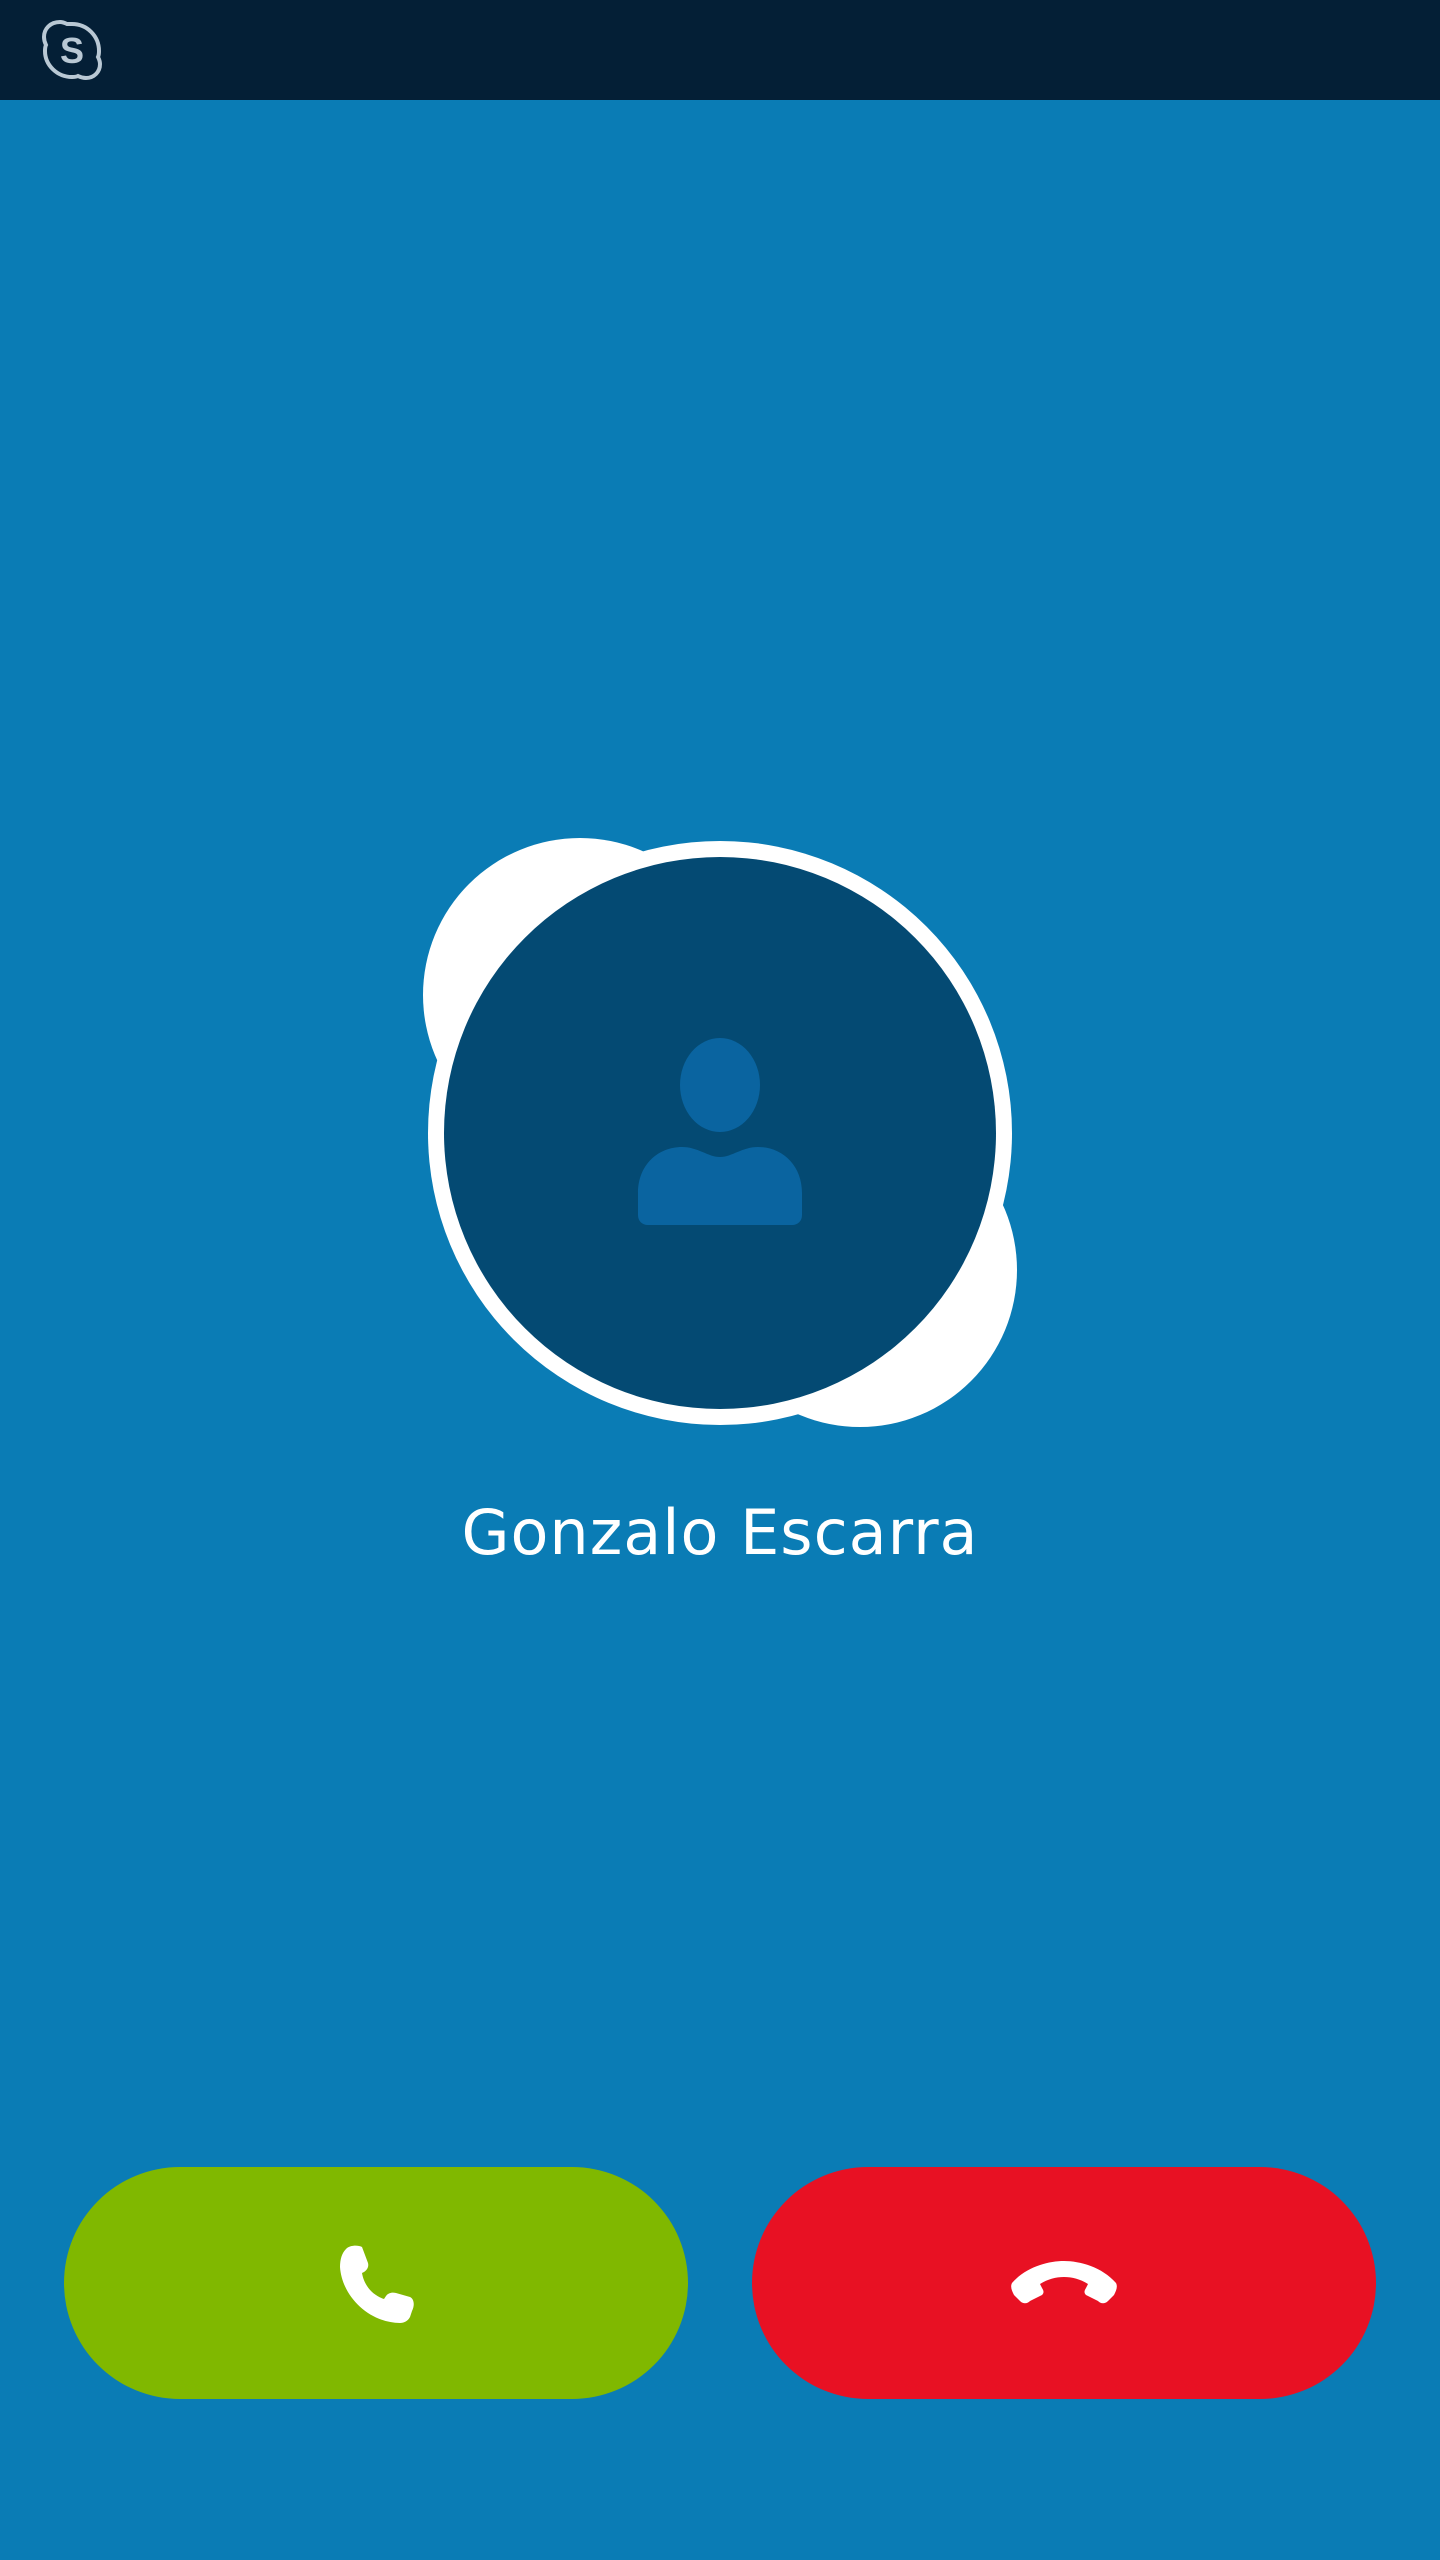 This screenshot has height=2560, width=1440. I want to click on accept-call-button, so click(376, 2283).